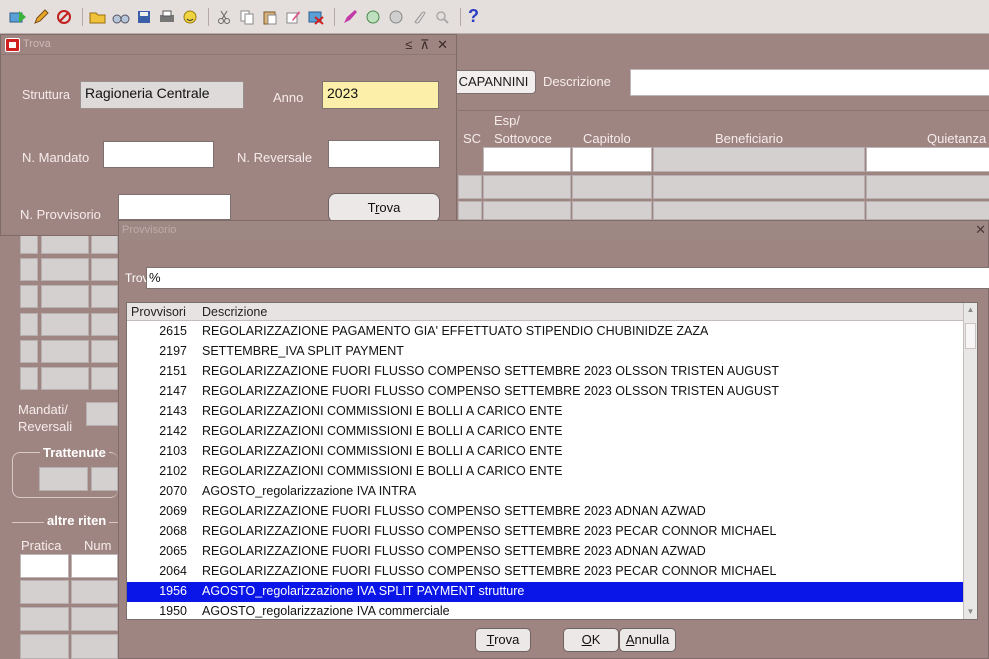  I want to click on struttura-field: Ragioneria Centrale, so click(162, 95).